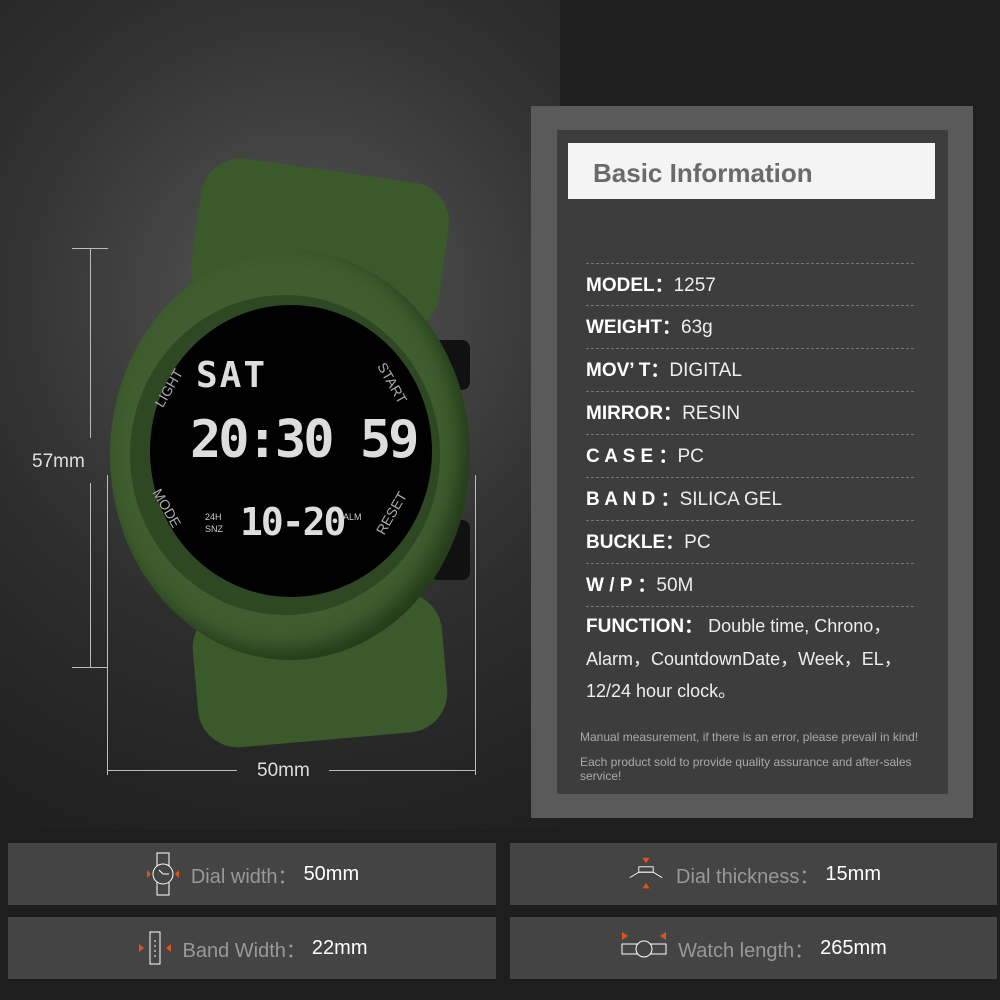 The width and height of the screenshot is (1000, 1000). What do you see at coordinates (630, 285) in the screenshot?
I see `row-label: MODEL：` at bounding box center [630, 285].